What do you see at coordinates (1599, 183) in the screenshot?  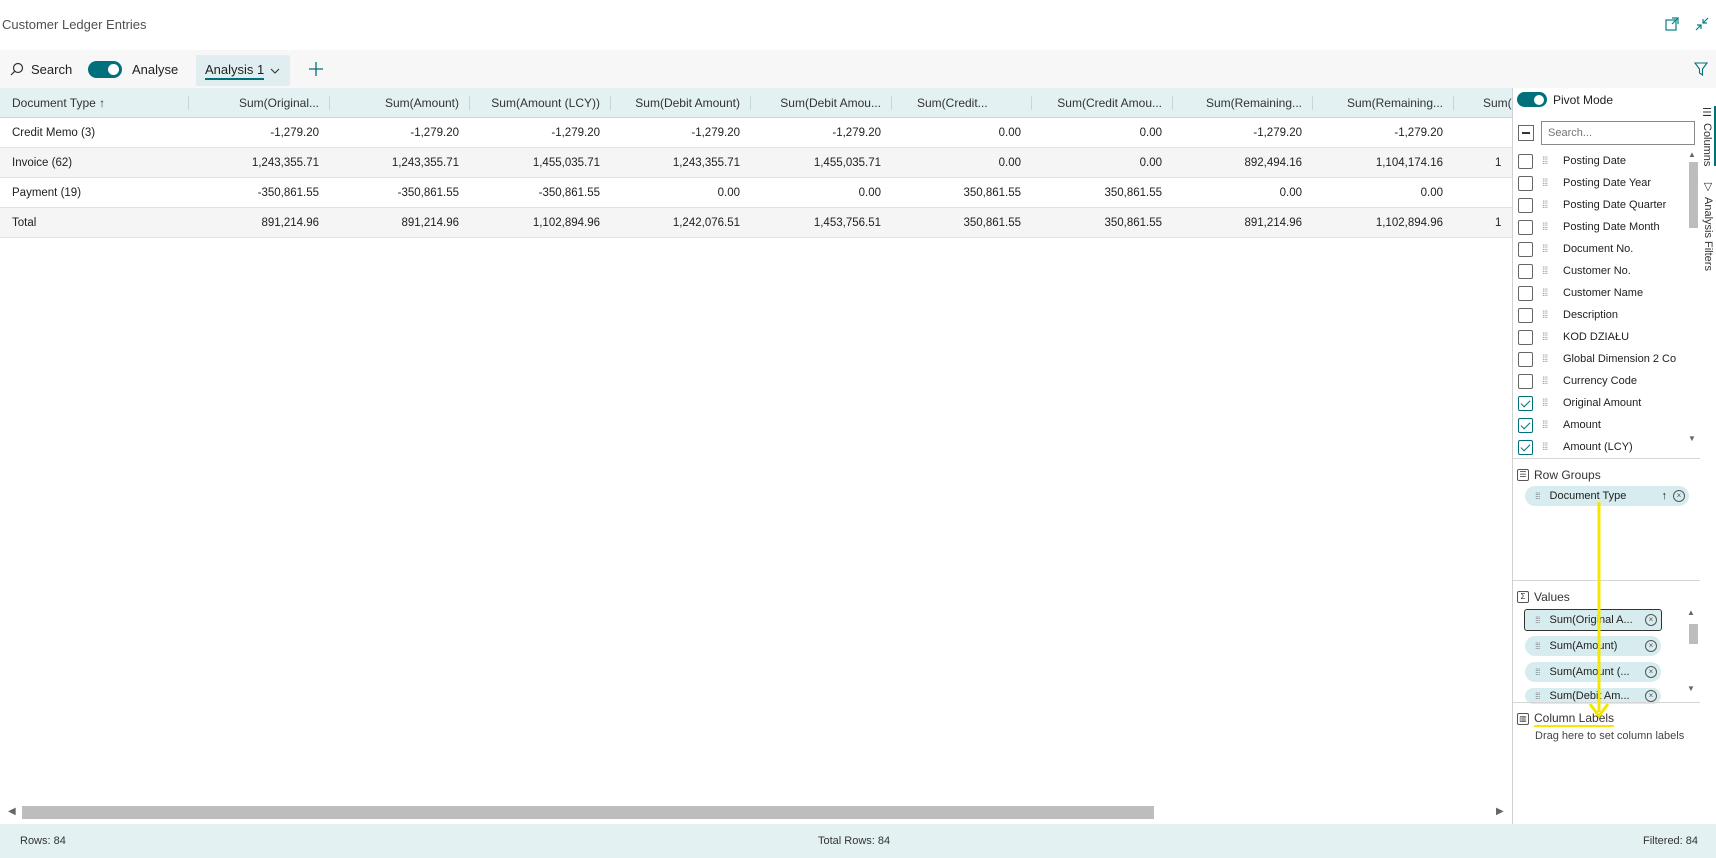 I see `column-item: ⁞⁞⁞ Posting Date Year` at bounding box center [1599, 183].